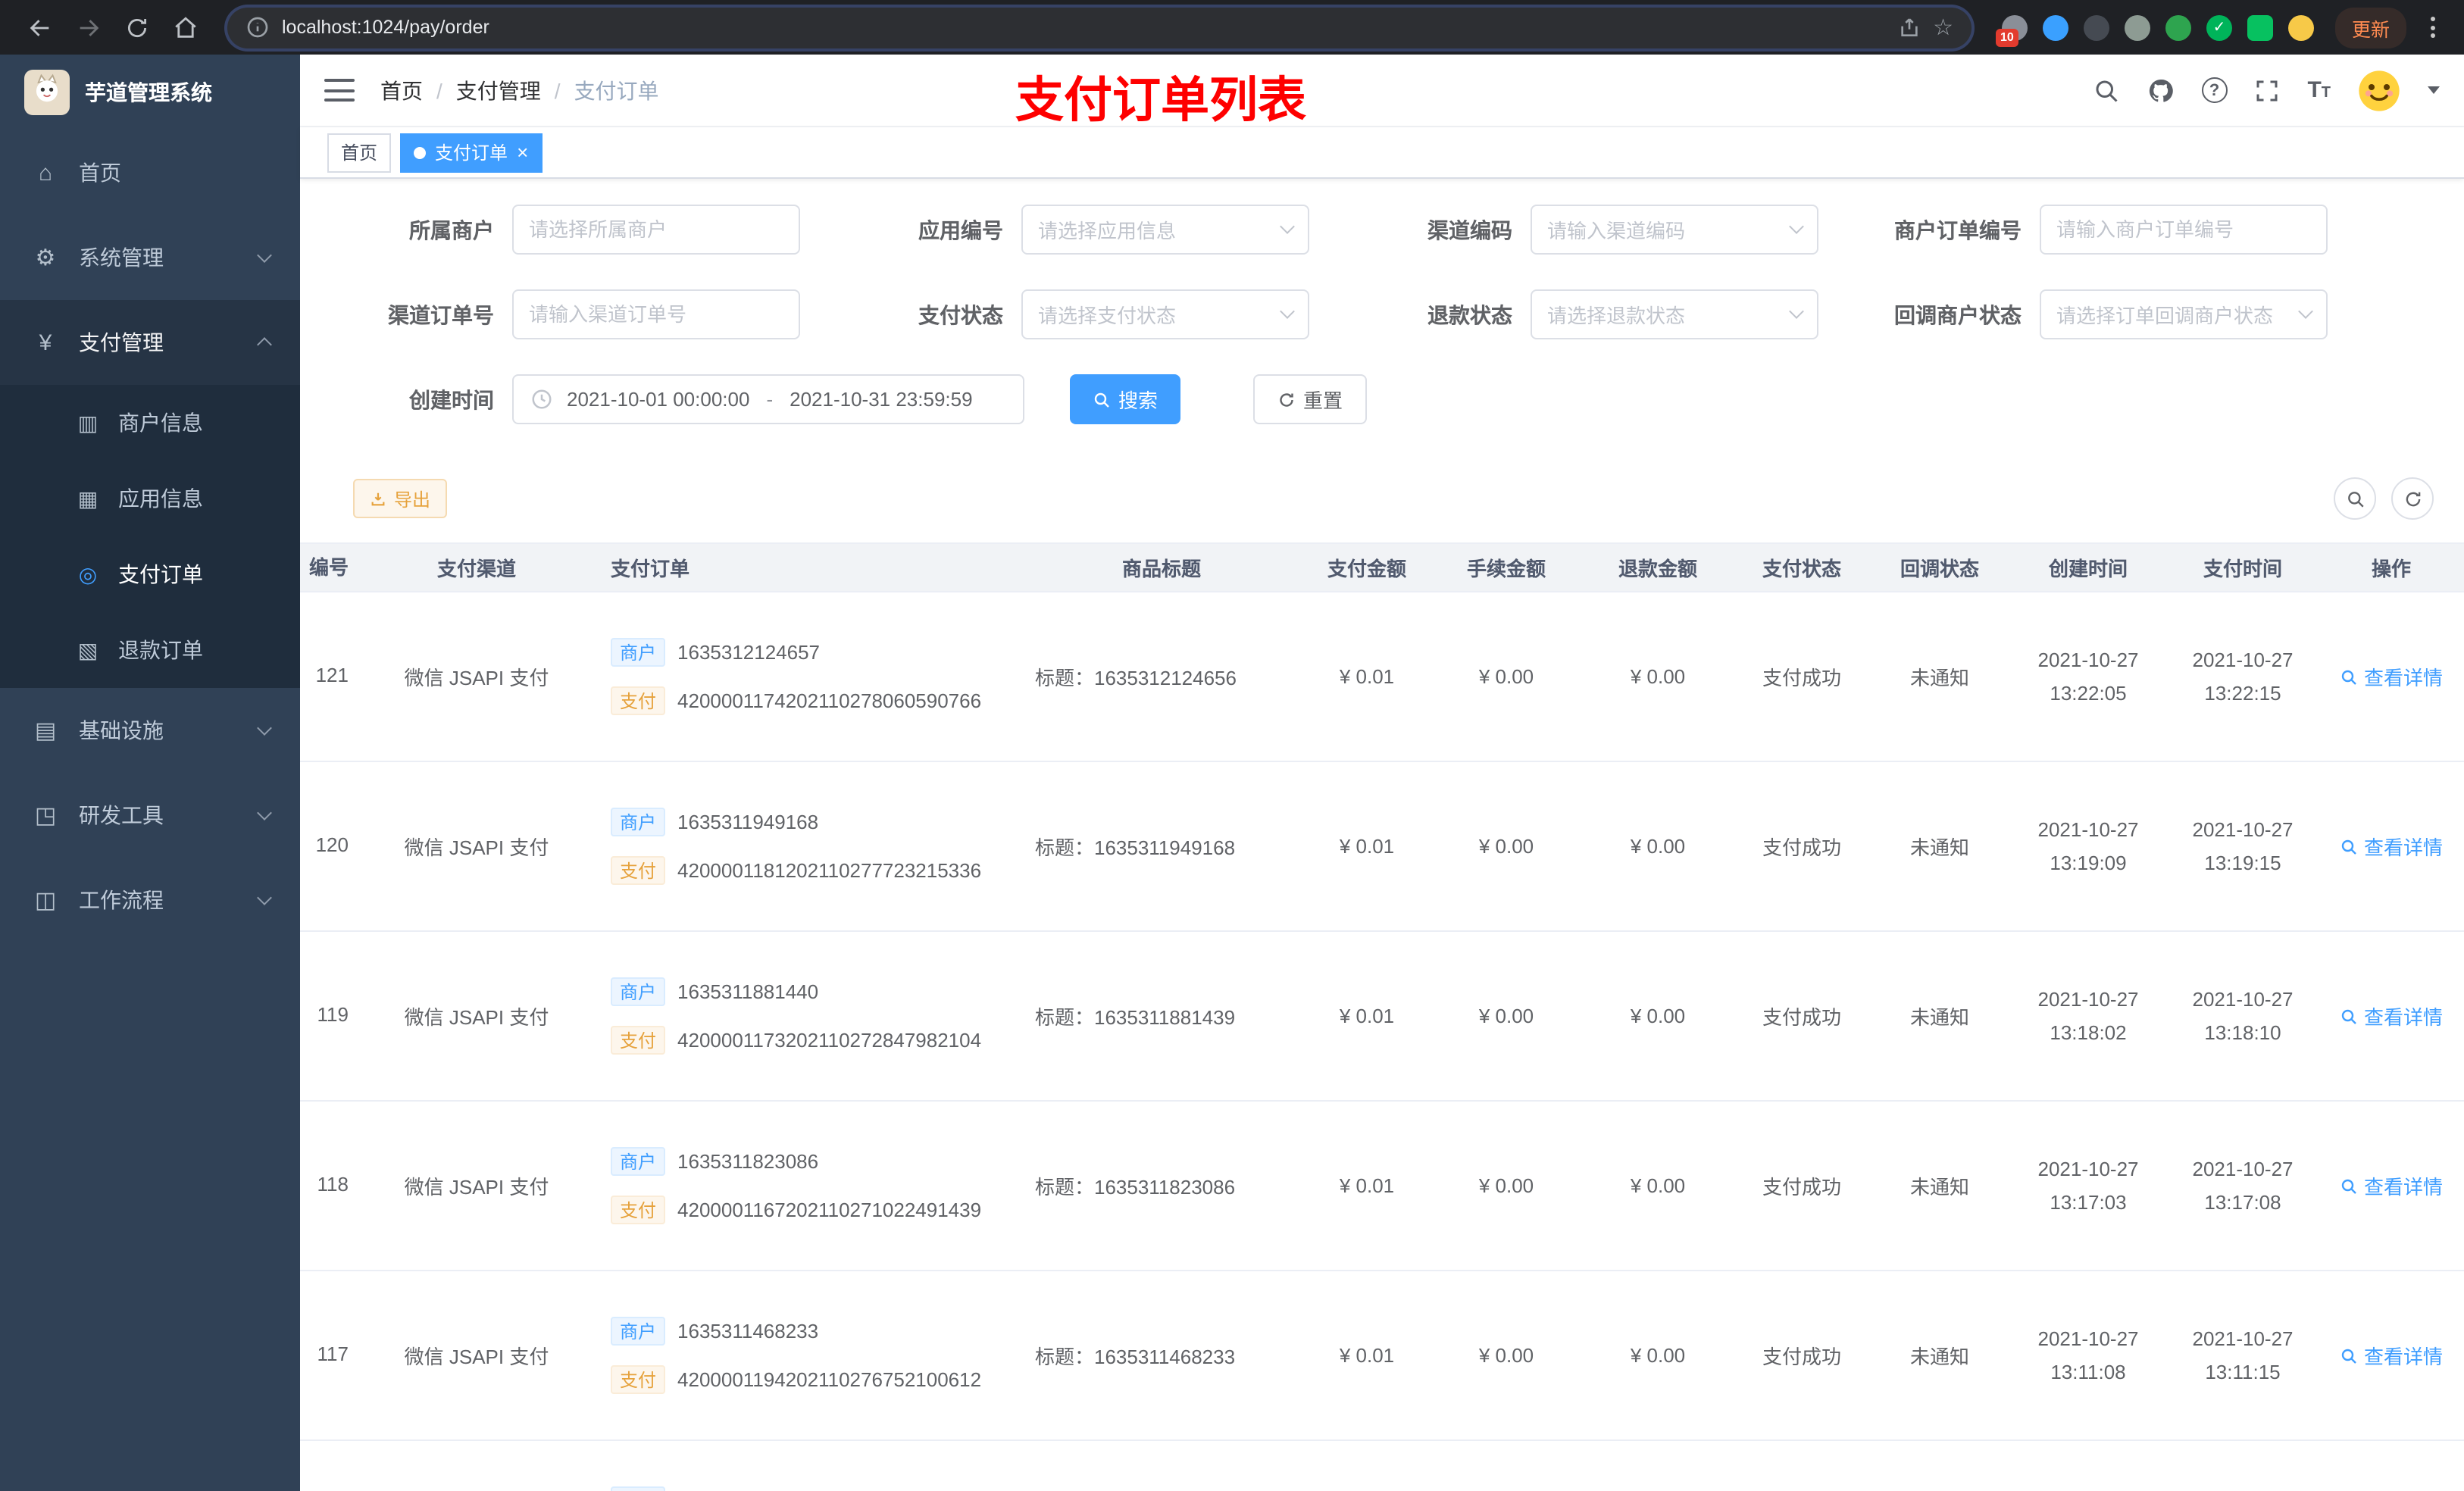  What do you see at coordinates (1382, 91) in the screenshot?
I see `top-navbar: 首页 / 支付管理 / 支付订单 支付订单列表` at bounding box center [1382, 91].